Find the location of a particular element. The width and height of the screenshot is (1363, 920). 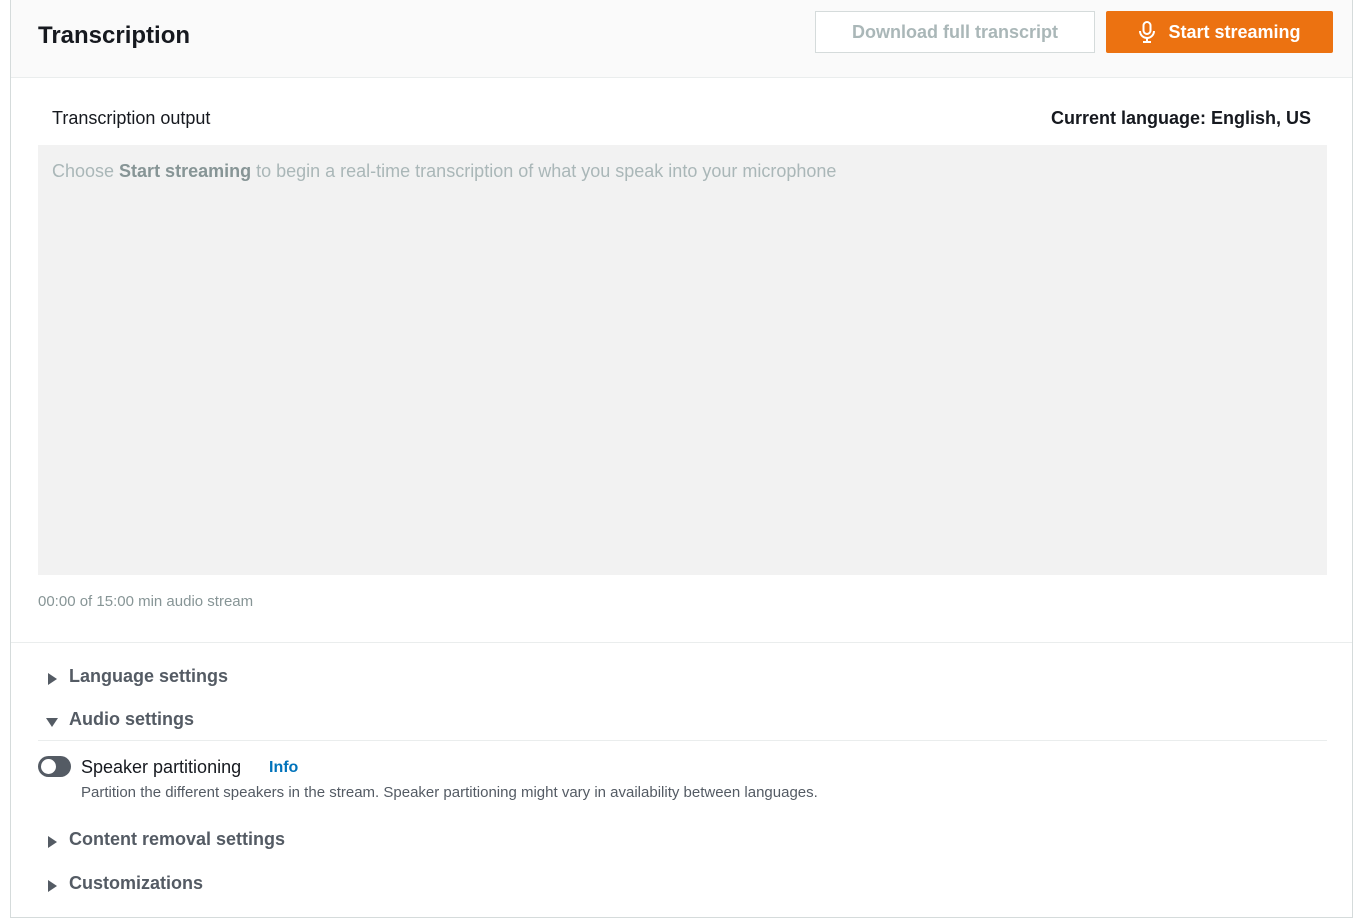

speaker-partitioning-label: Speaker partitioning is located at coordinates (161, 767).